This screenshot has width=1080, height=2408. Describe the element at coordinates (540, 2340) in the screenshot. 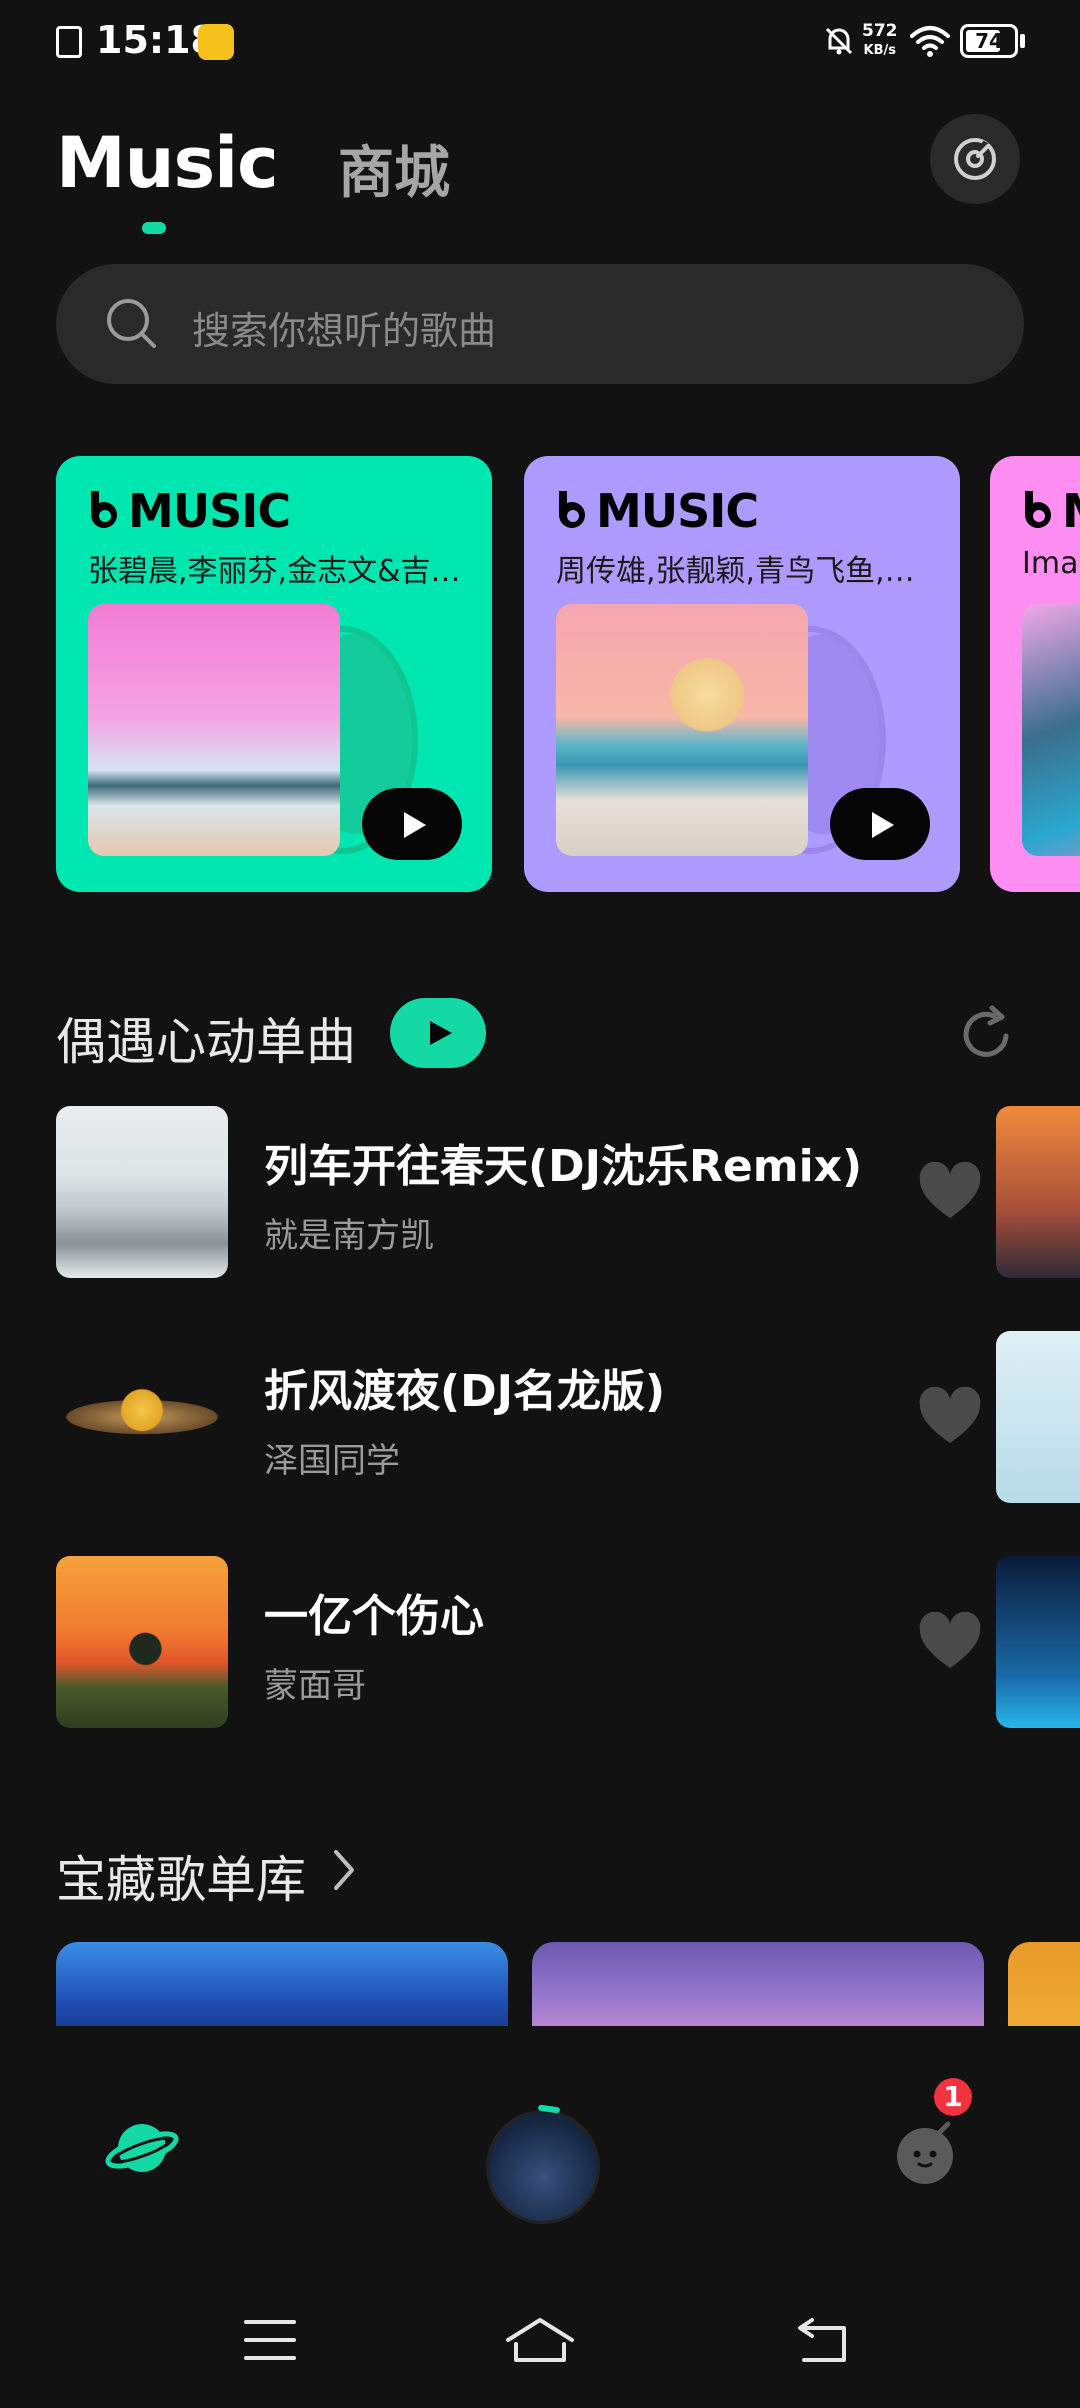

I see `home-icon` at that location.